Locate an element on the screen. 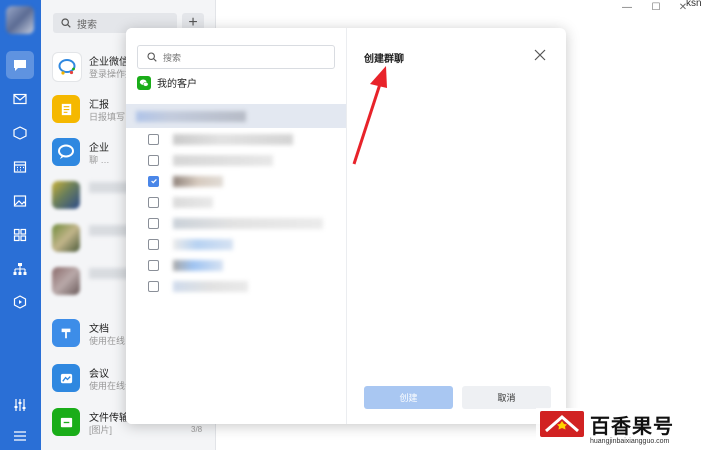 This screenshot has width=713, height=450. list-item-subtitle: 日报填写 is located at coordinates (107, 117).